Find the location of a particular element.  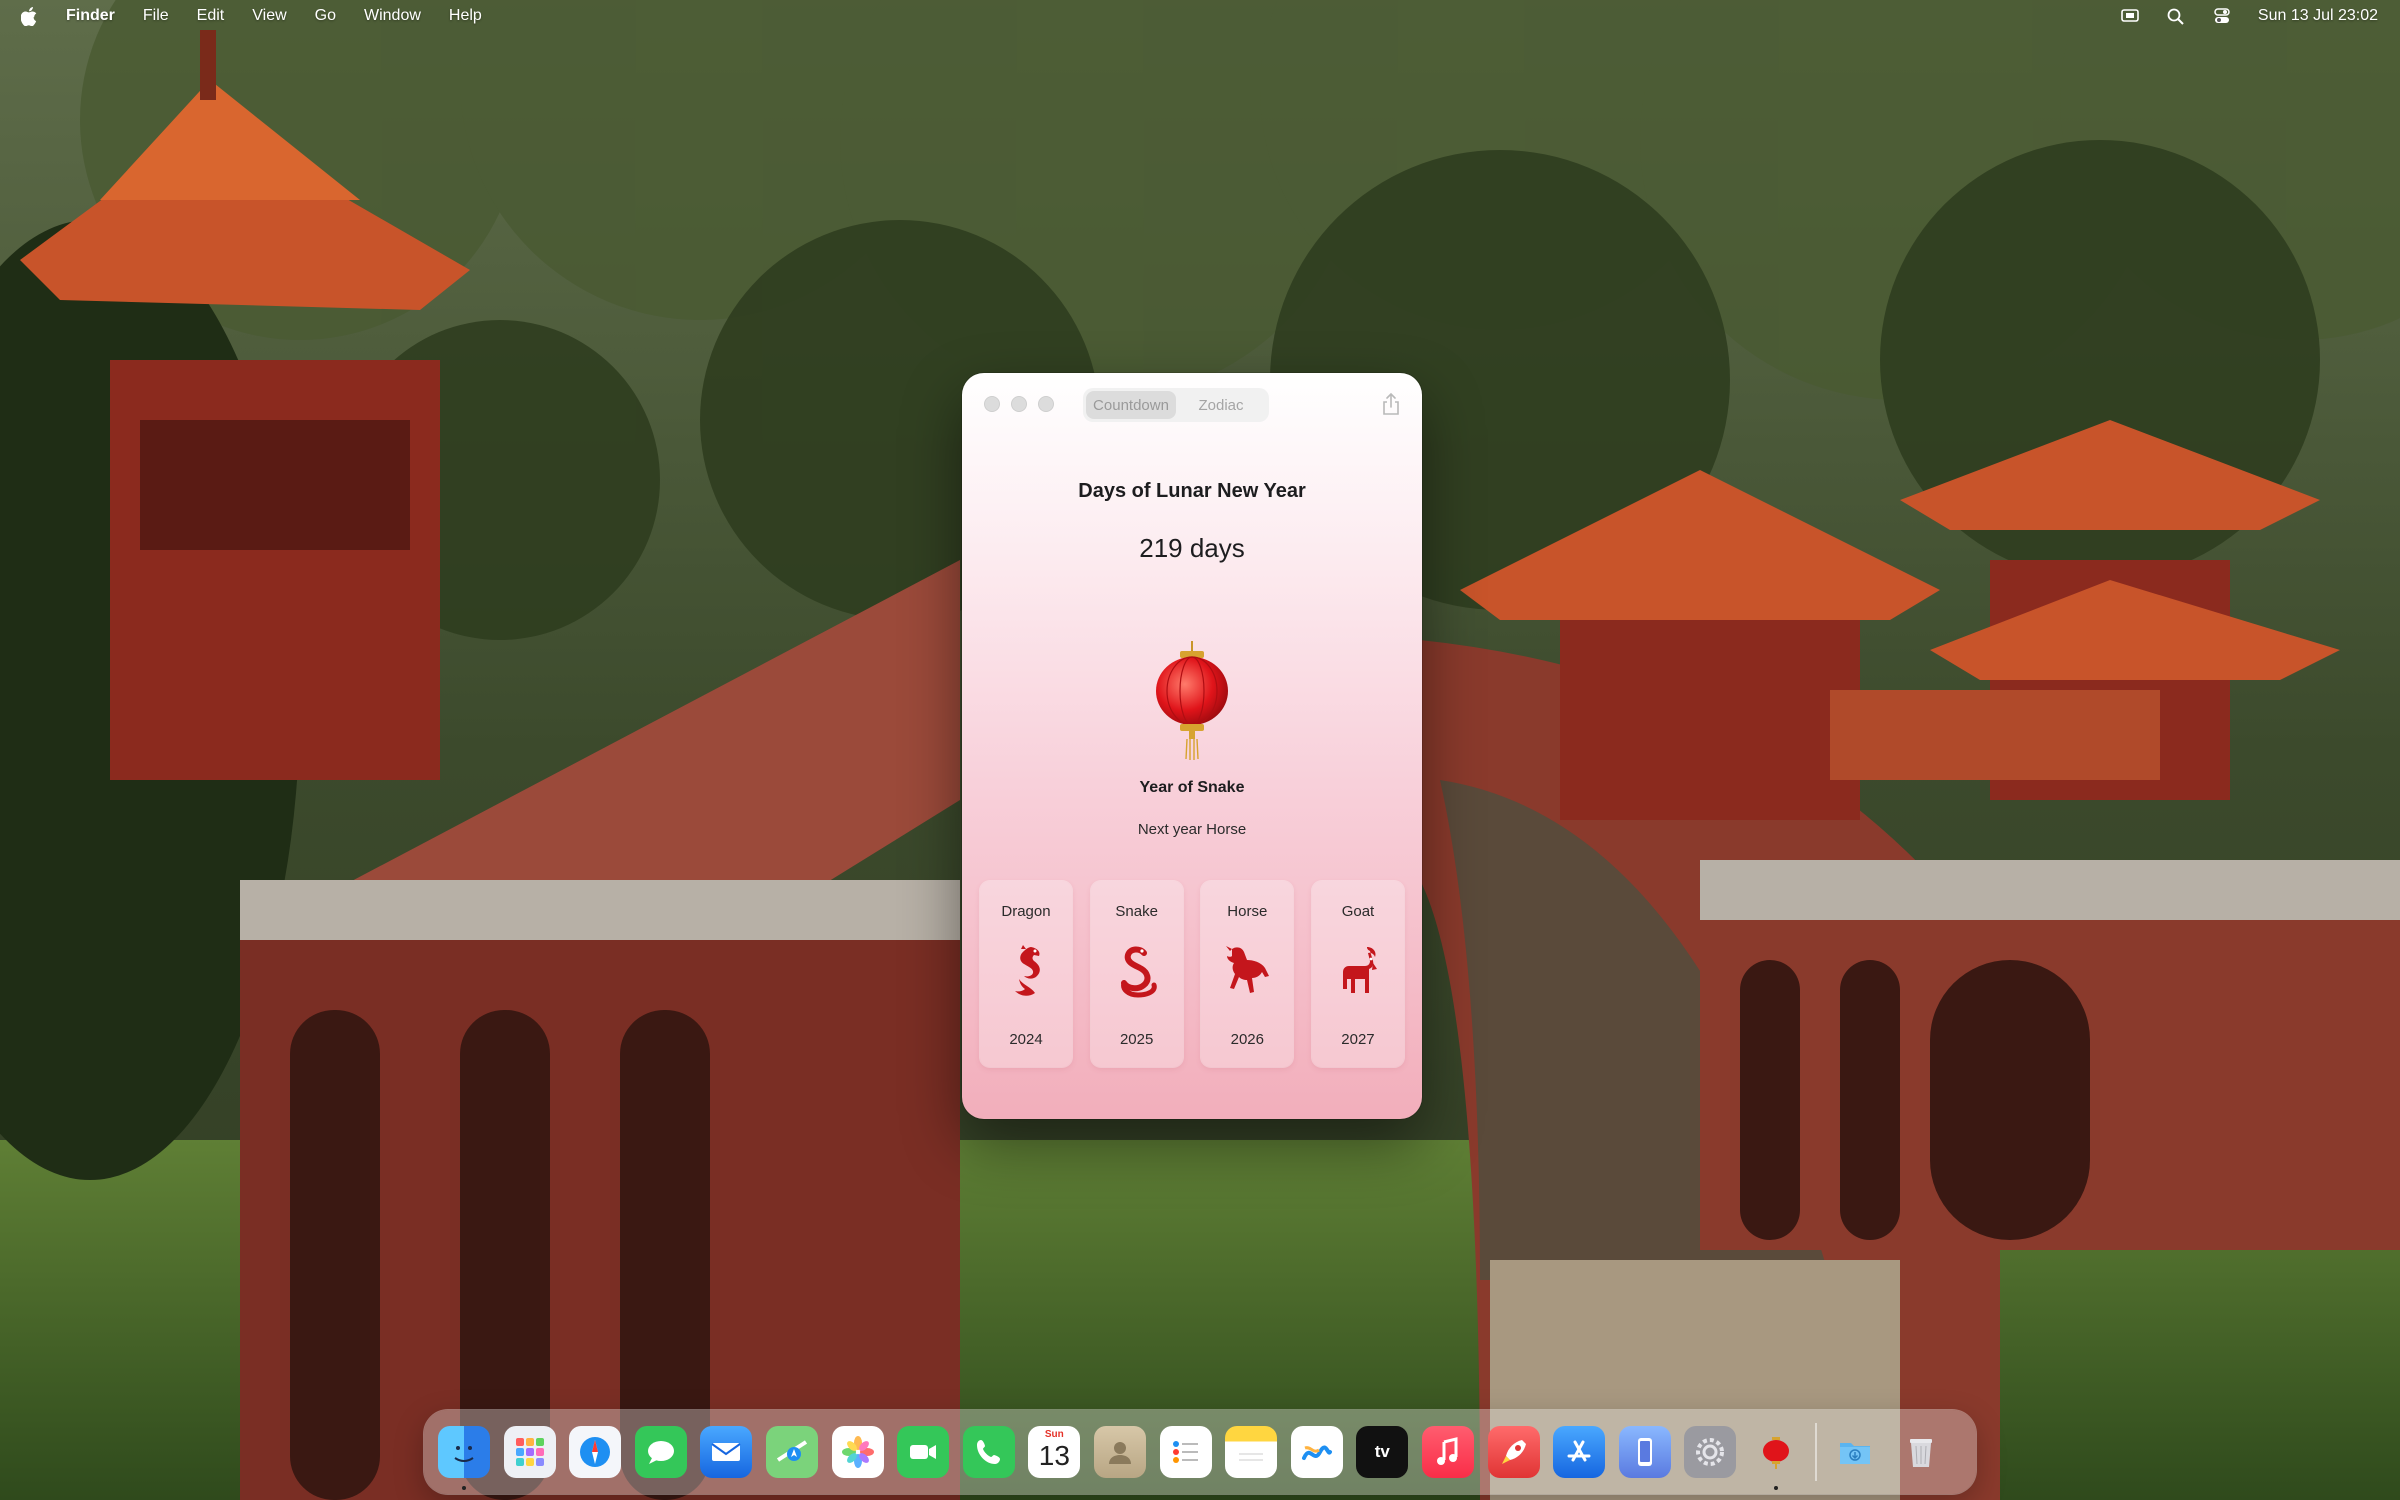

mail-icon is located at coordinates (726, 1452).